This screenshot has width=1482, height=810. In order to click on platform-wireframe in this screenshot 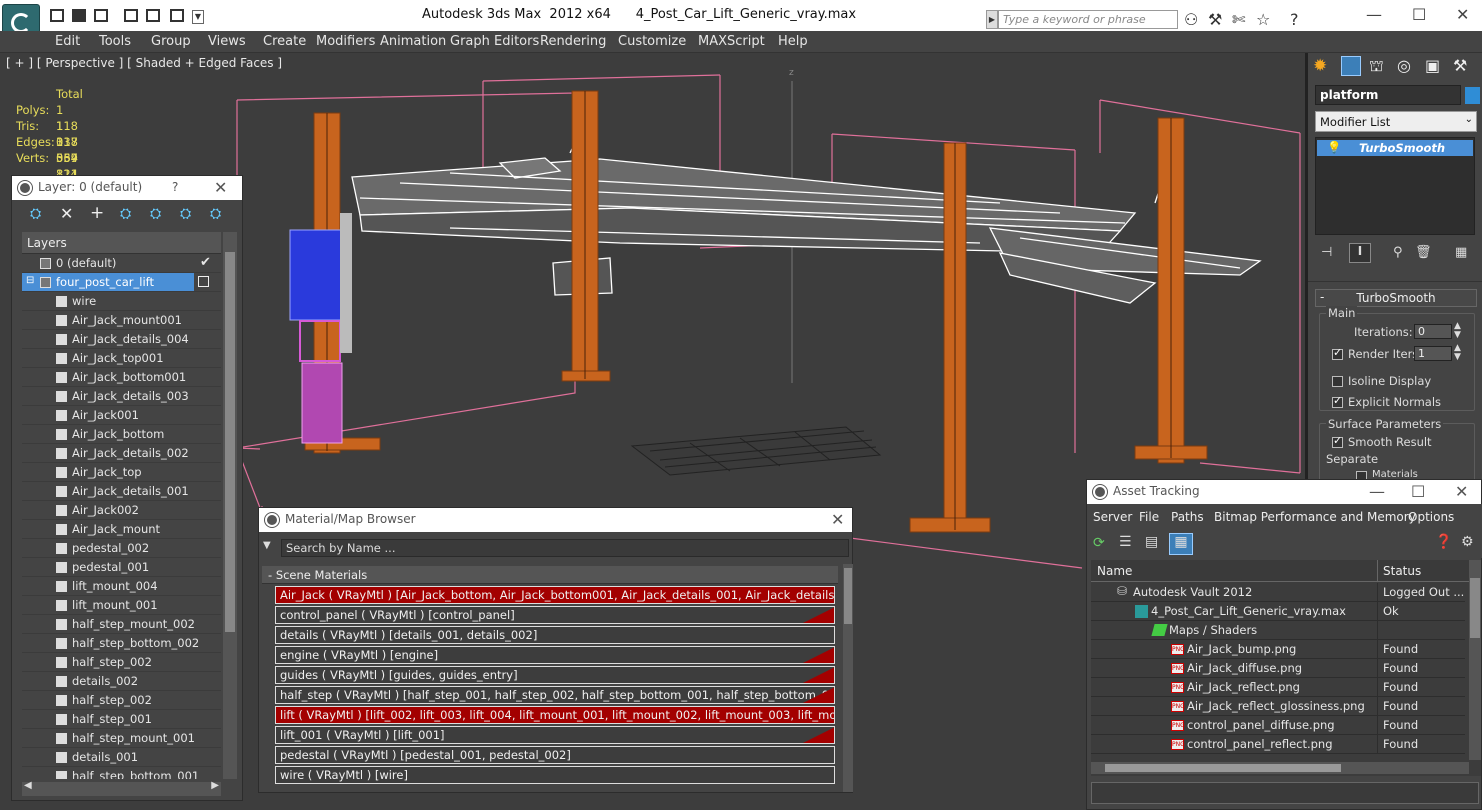, I will do `click(806, 215)`.